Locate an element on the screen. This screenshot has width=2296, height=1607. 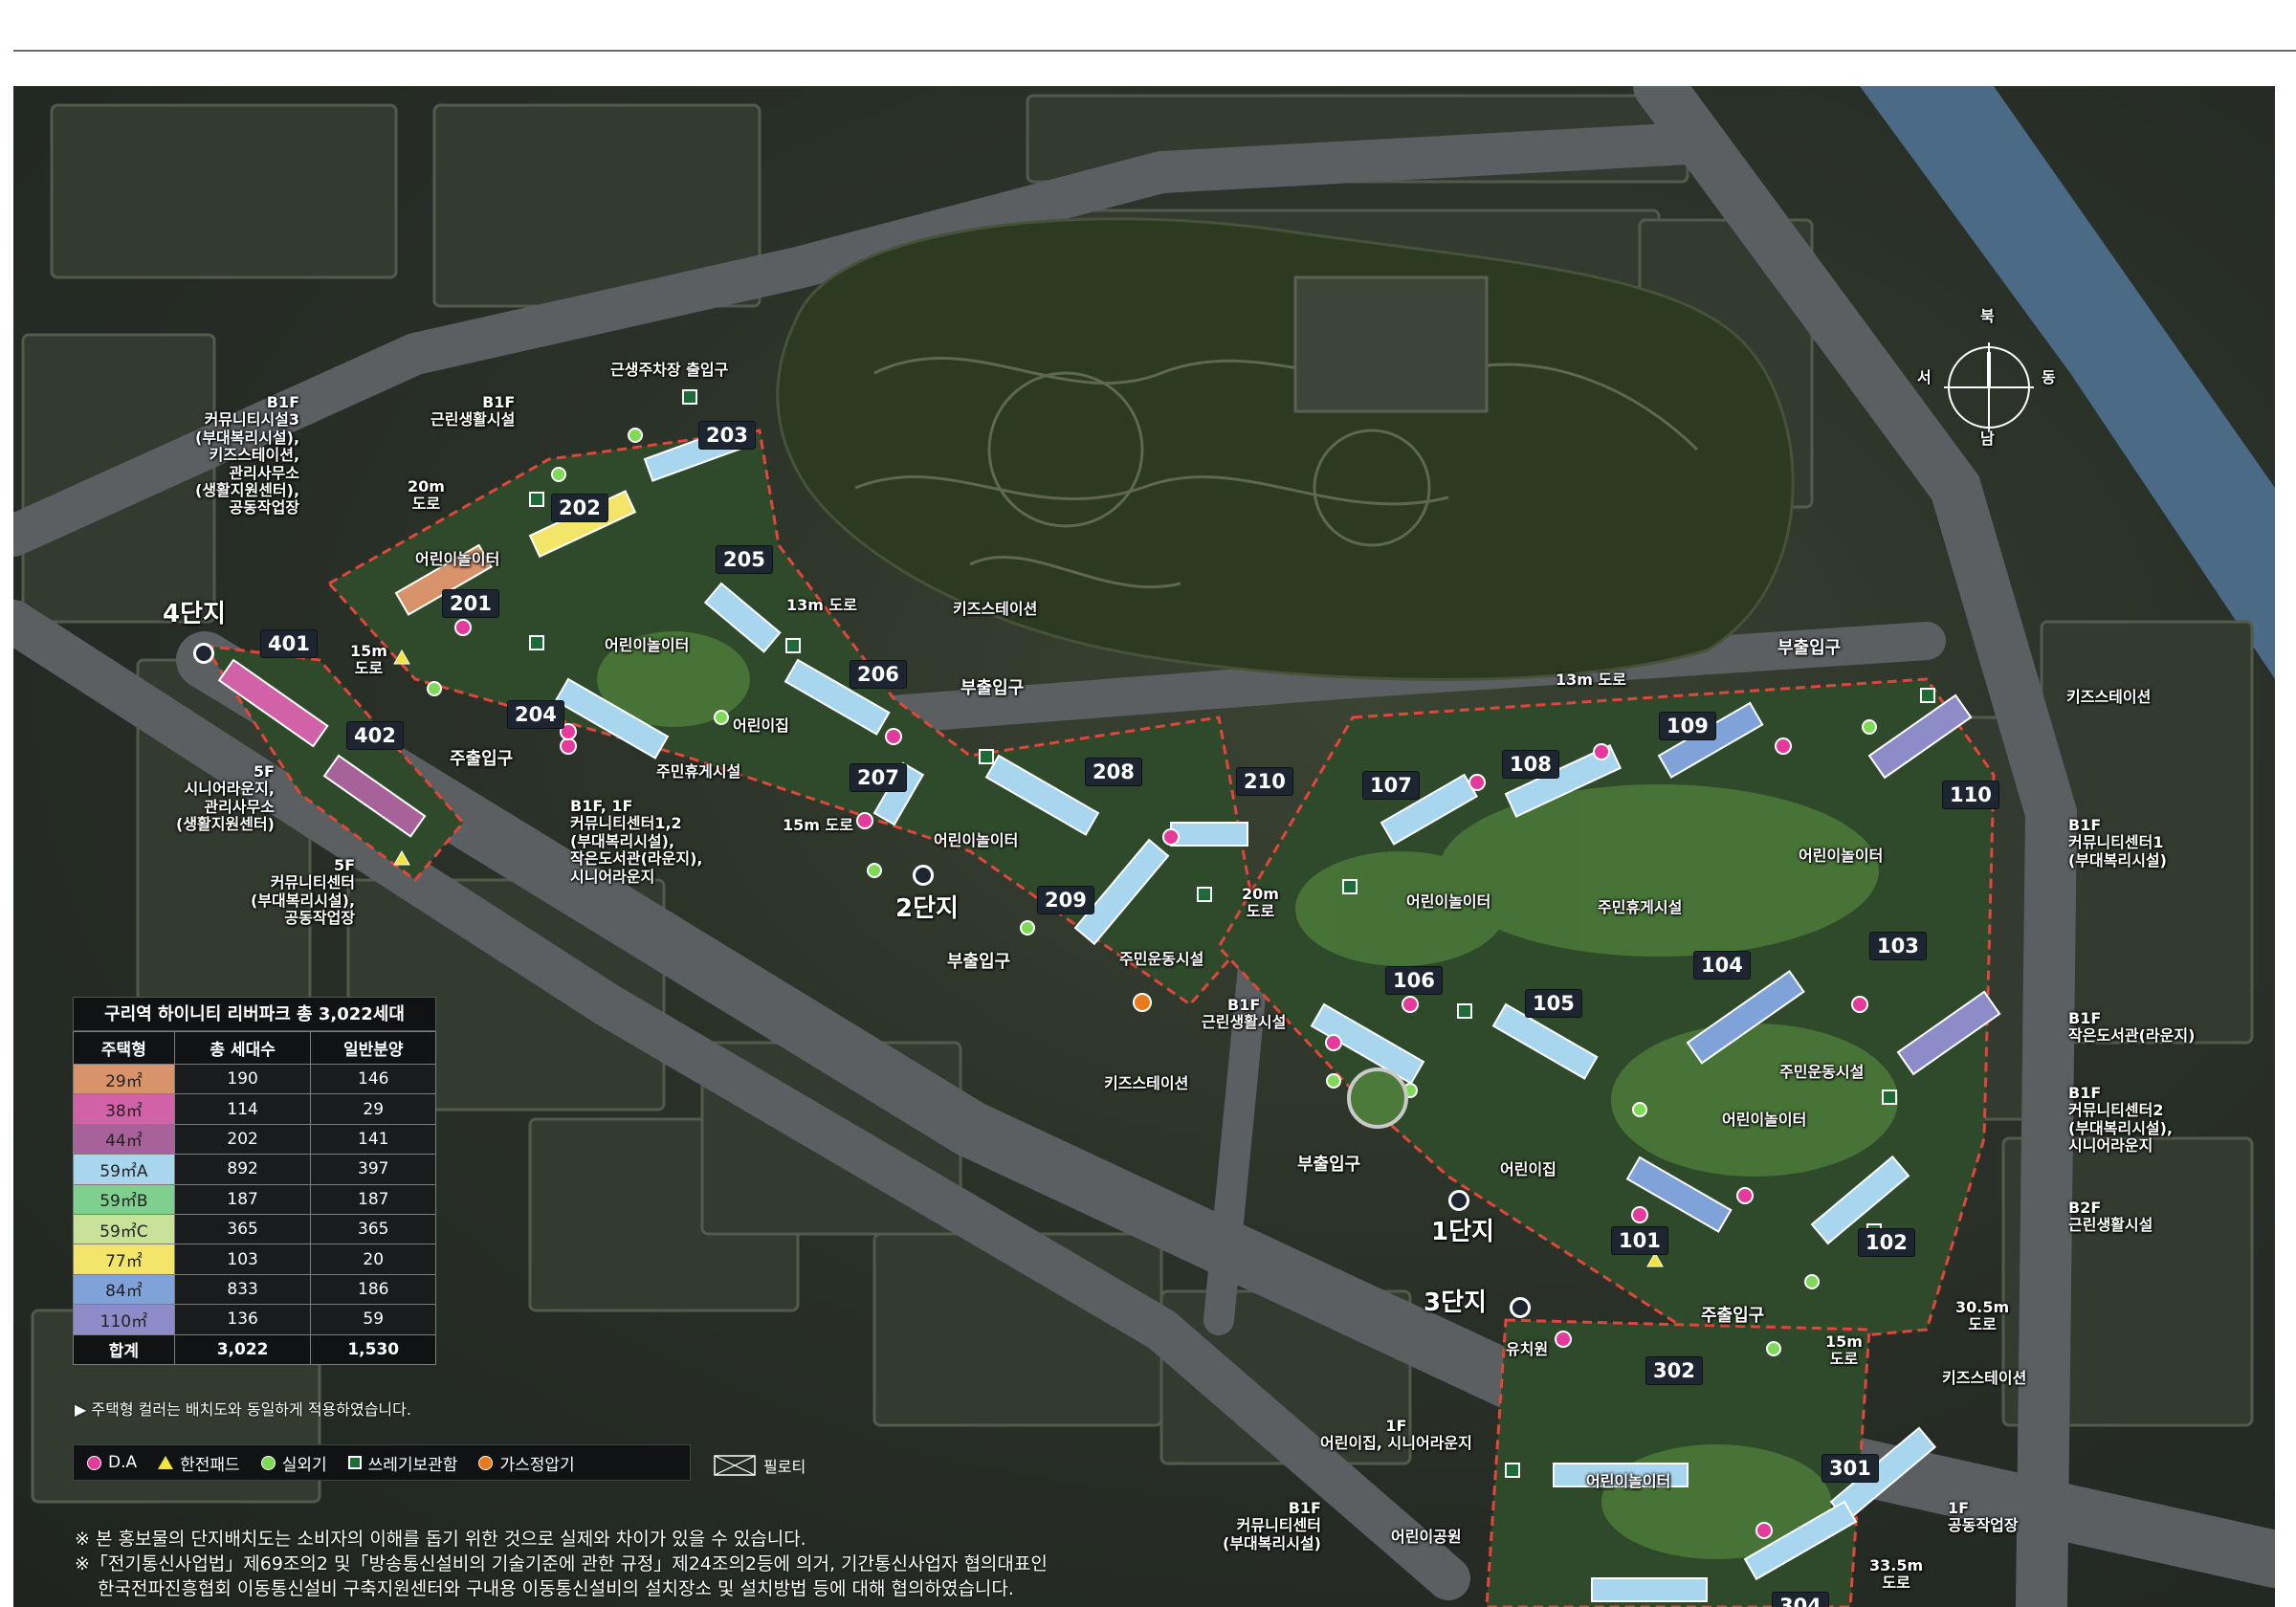
unit-general-cell: 29 is located at coordinates (373, 1109).